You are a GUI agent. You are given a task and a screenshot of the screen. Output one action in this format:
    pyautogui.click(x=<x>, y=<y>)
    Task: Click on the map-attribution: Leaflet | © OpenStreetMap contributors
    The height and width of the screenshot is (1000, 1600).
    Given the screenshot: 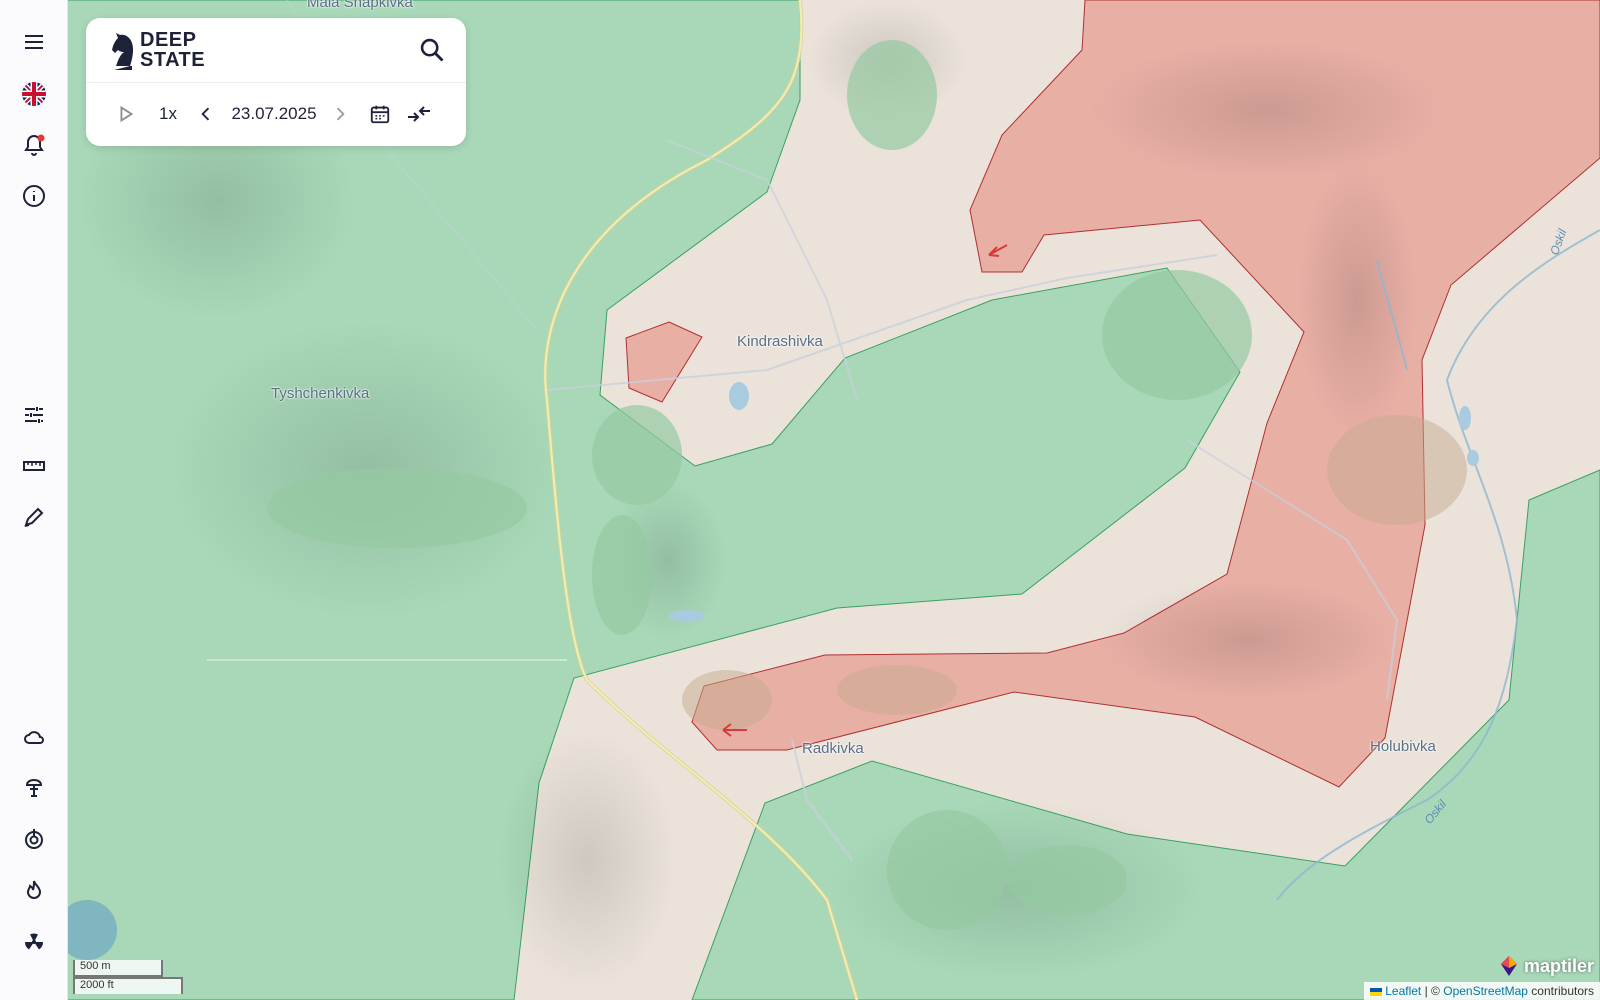 What is the action you would take?
    pyautogui.click(x=1481, y=991)
    